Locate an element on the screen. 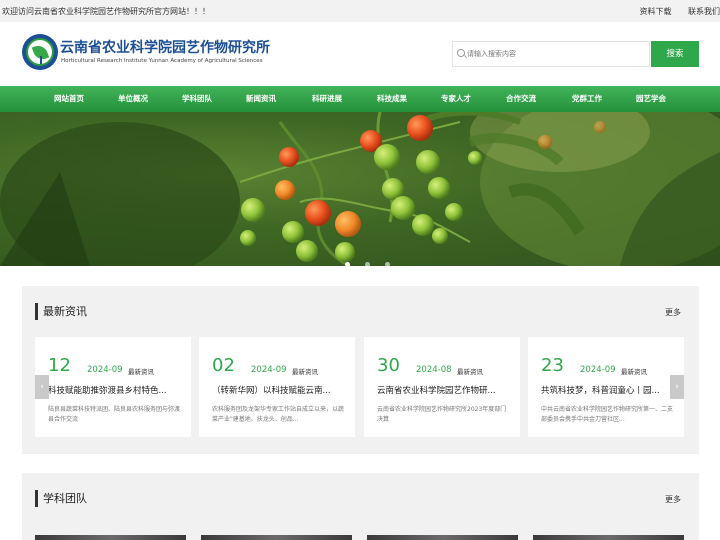  nav-item-party: 党群工作 is located at coordinates (587, 99).